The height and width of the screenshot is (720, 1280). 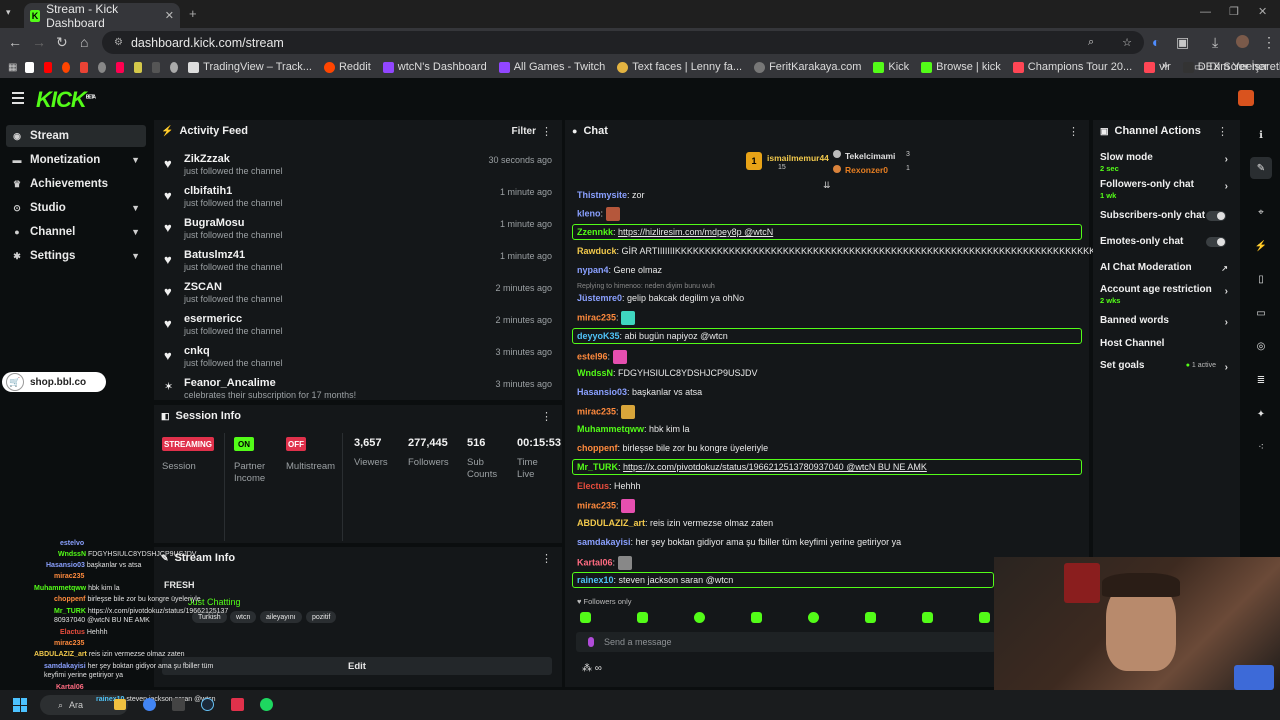 What do you see at coordinates (1165, 215) in the screenshot?
I see `subscribers-only-setting: Subscribers-only chat` at bounding box center [1165, 215].